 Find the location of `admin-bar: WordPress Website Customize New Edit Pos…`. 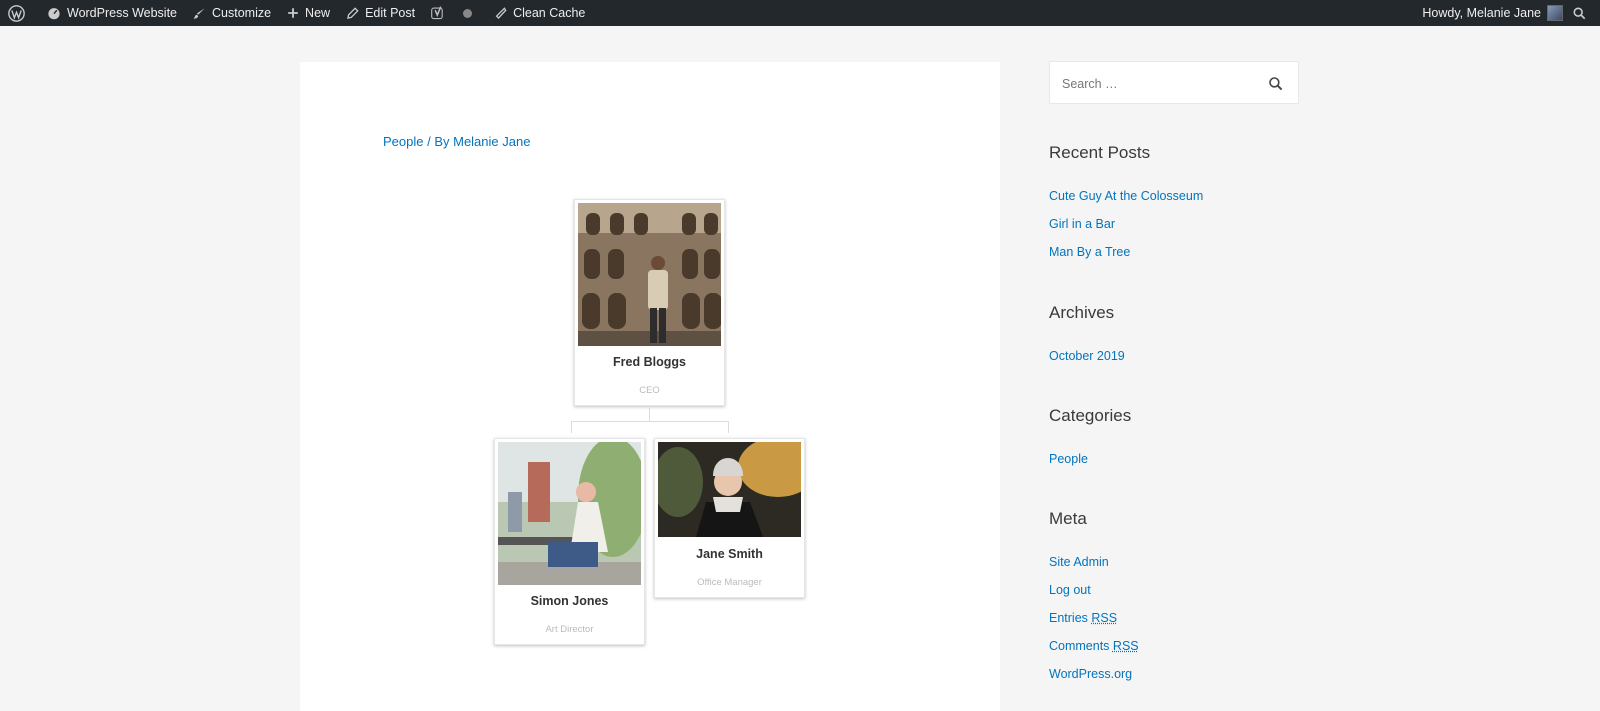

admin-bar: WordPress Website Customize New Edit Pos… is located at coordinates (800, 13).